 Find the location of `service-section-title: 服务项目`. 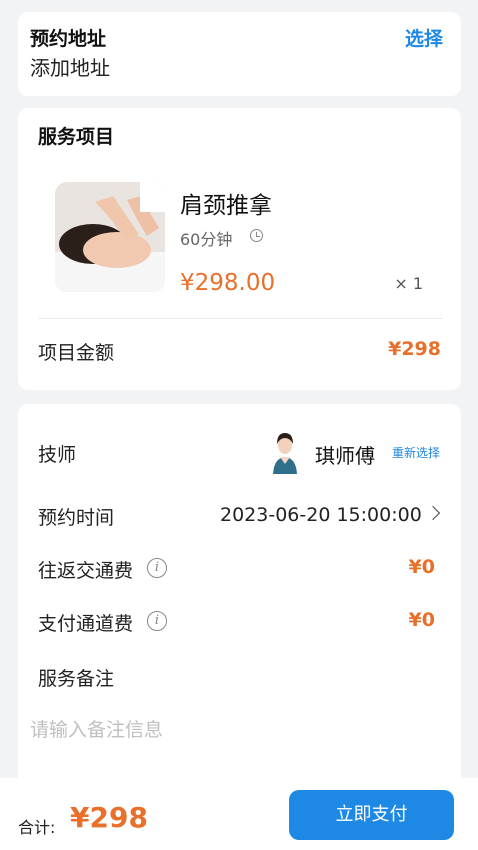

service-section-title: 服务项目 is located at coordinates (76, 137).